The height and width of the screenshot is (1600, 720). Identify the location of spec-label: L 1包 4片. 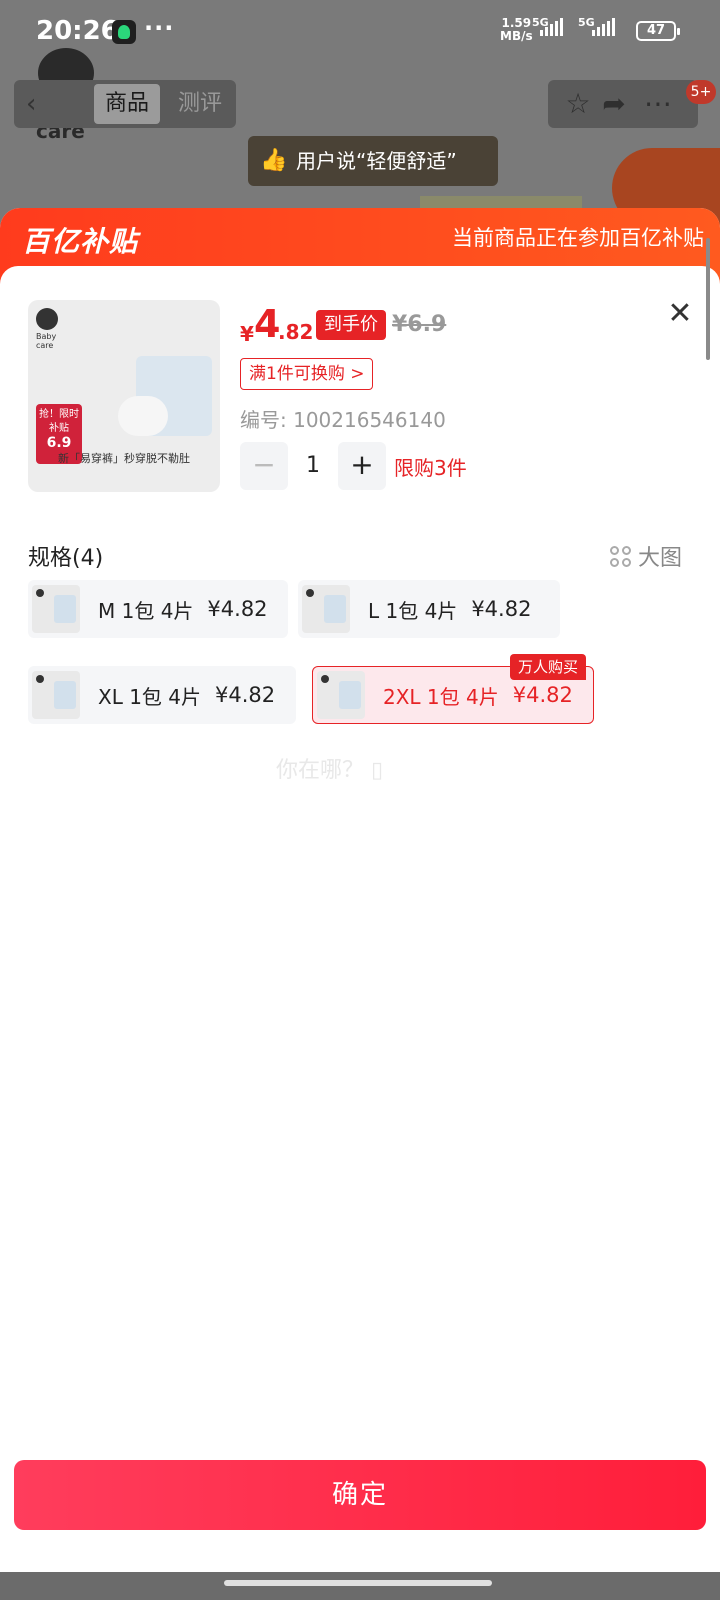
(413, 610).